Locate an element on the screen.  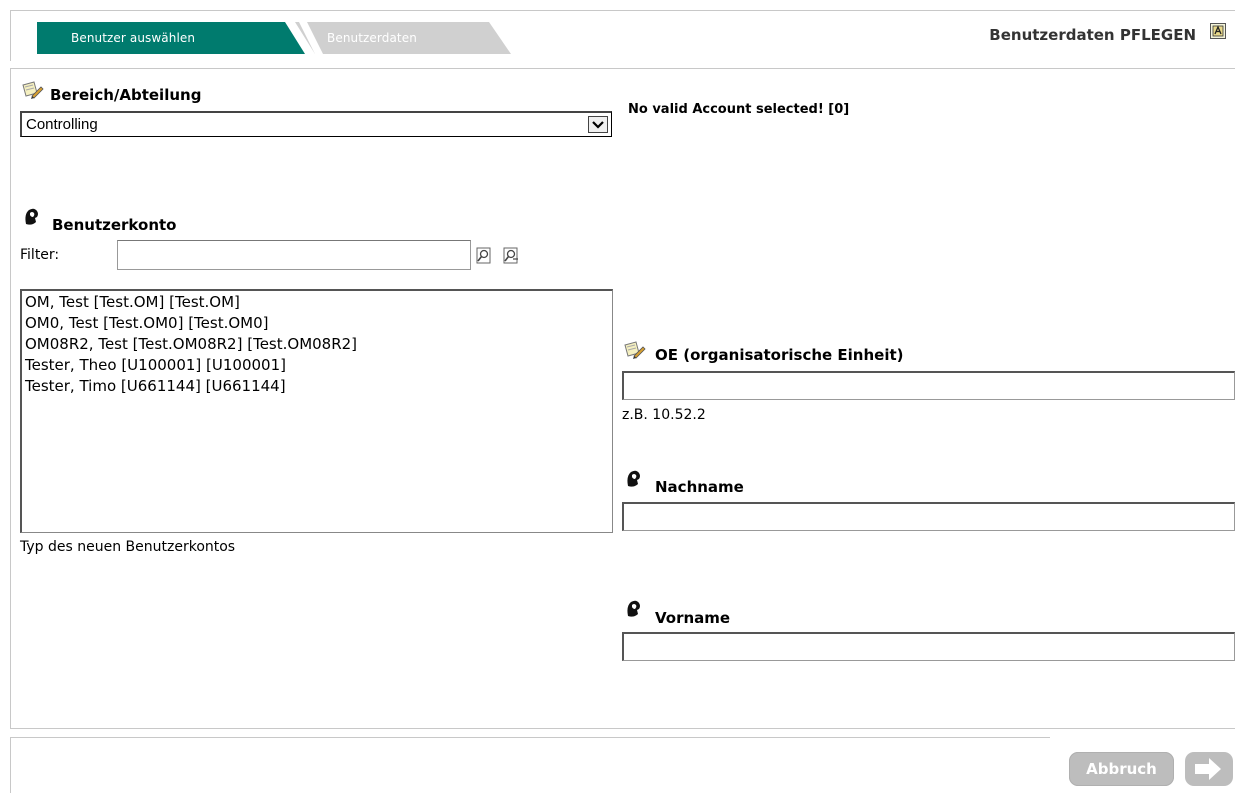
list-item: OM0, Test [Test.OM0] [Test.OM0] is located at coordinates (189, 323).